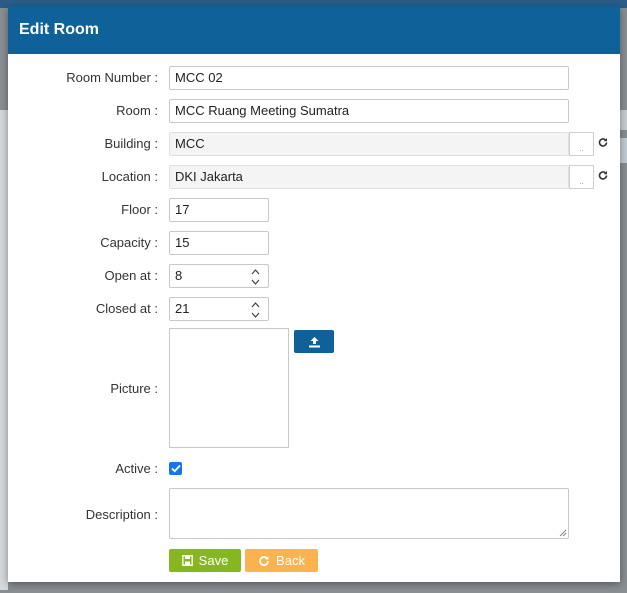  Describe the element at coordinates (603, 143) in the screenshot. I see `building-refresh-icon` at that location.